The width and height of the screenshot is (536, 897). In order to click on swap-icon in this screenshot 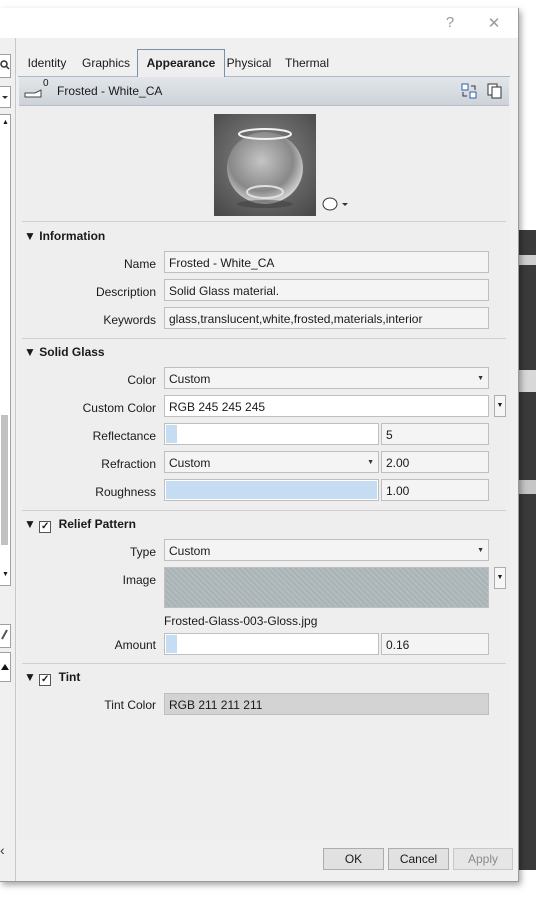, I will do `click(469, 91)`.